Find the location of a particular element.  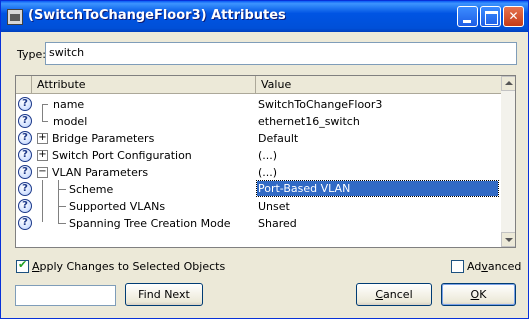

attribute-name: Bridge Parameters is located at coordinates (103, 138).